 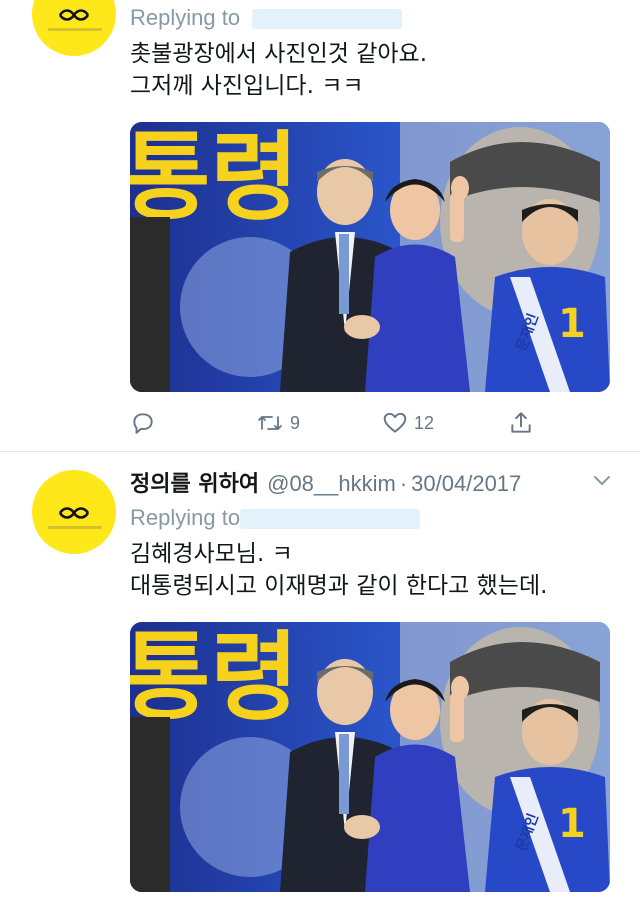 I want to click on tweet-text-line: 김혜경사모님. ㅋ, so click(x=211, y=554).